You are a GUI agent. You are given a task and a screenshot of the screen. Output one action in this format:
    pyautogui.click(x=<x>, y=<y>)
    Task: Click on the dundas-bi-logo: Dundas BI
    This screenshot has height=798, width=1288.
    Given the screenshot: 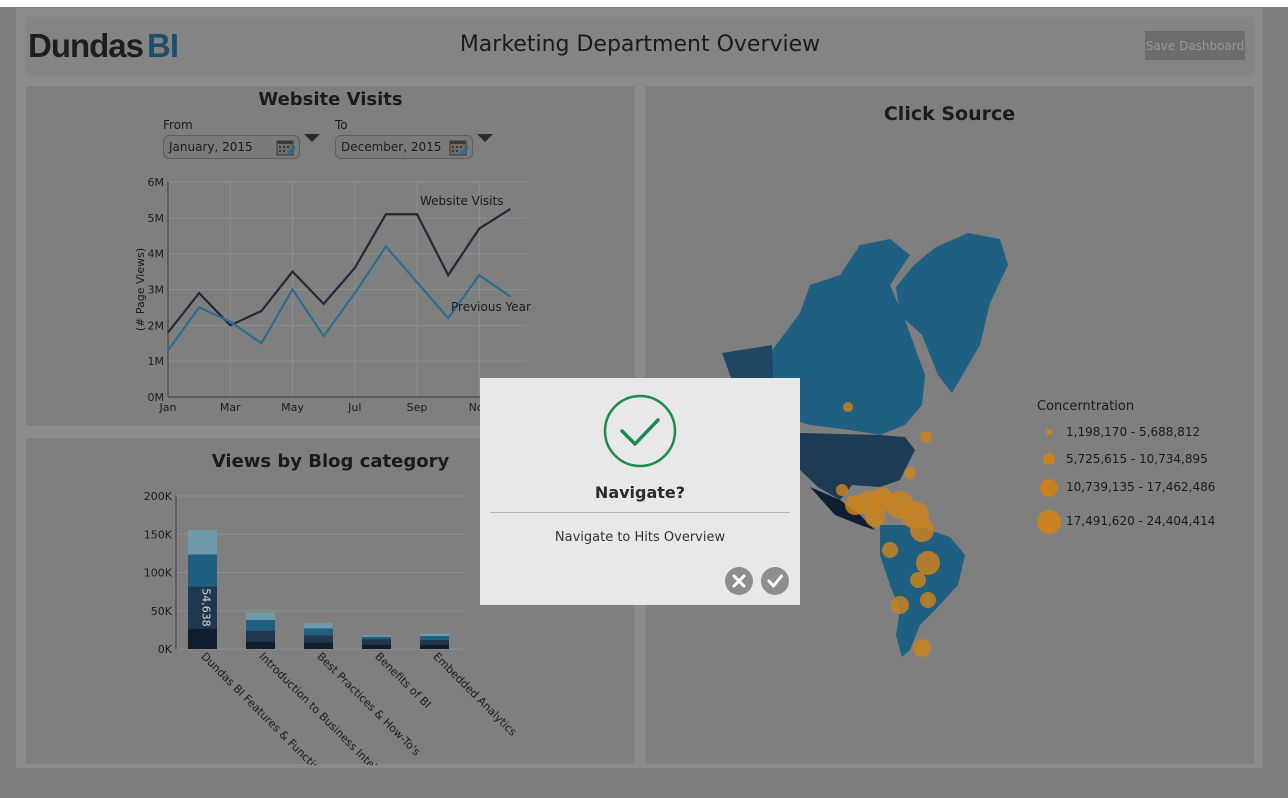 What is the action you would take?
    pyautogui.click(x=103, y=46)
    